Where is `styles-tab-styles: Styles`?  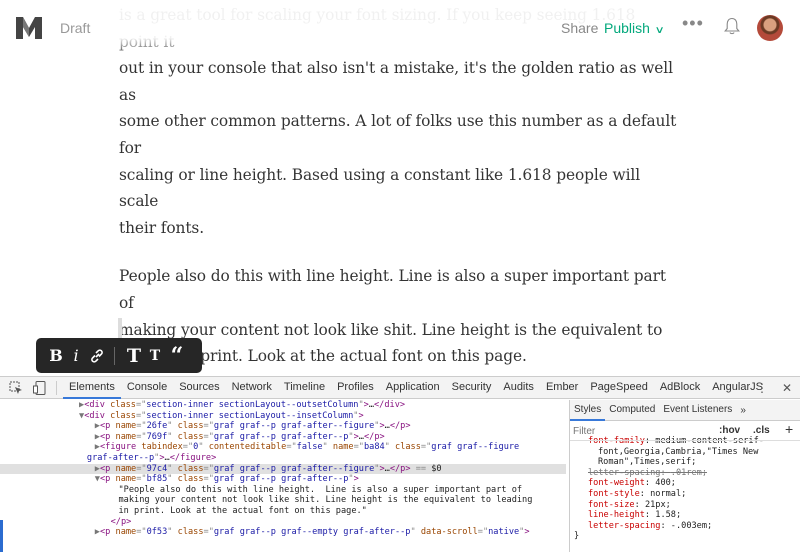
styles-tab-styles: Styles is located at coordinates (588, 410).